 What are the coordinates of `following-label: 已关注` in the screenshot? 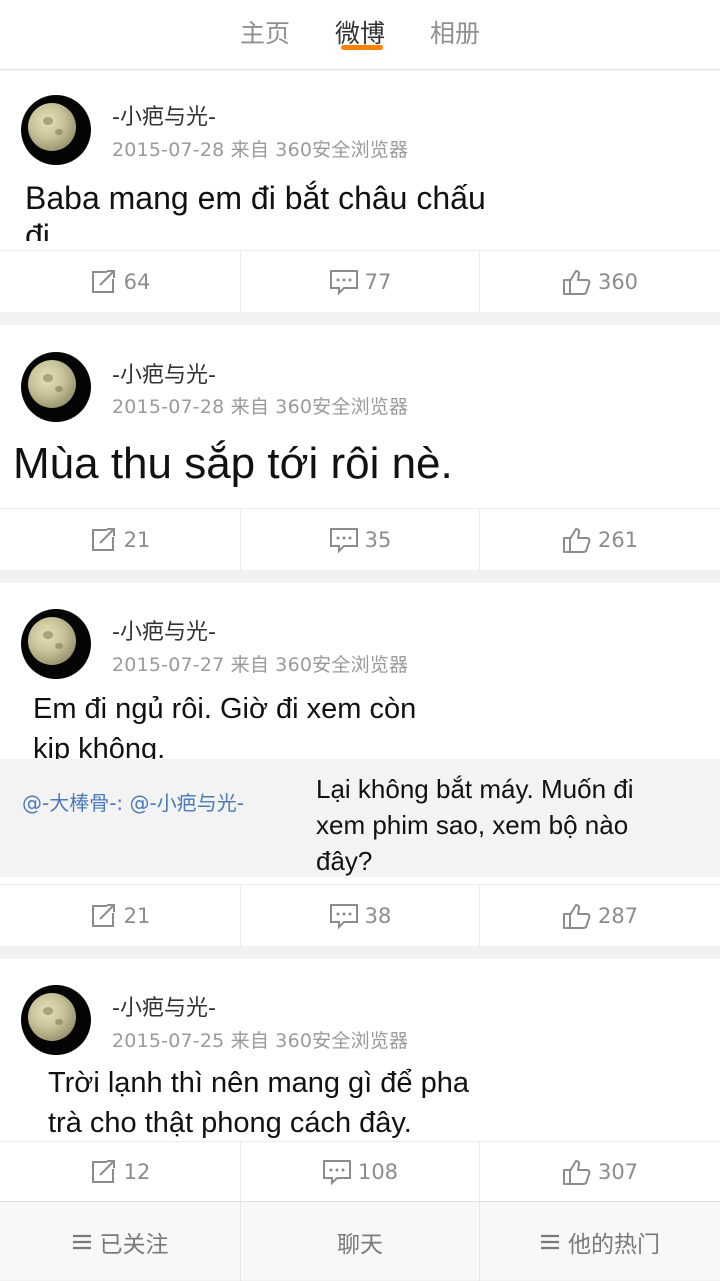 It's located at (134, 1244).